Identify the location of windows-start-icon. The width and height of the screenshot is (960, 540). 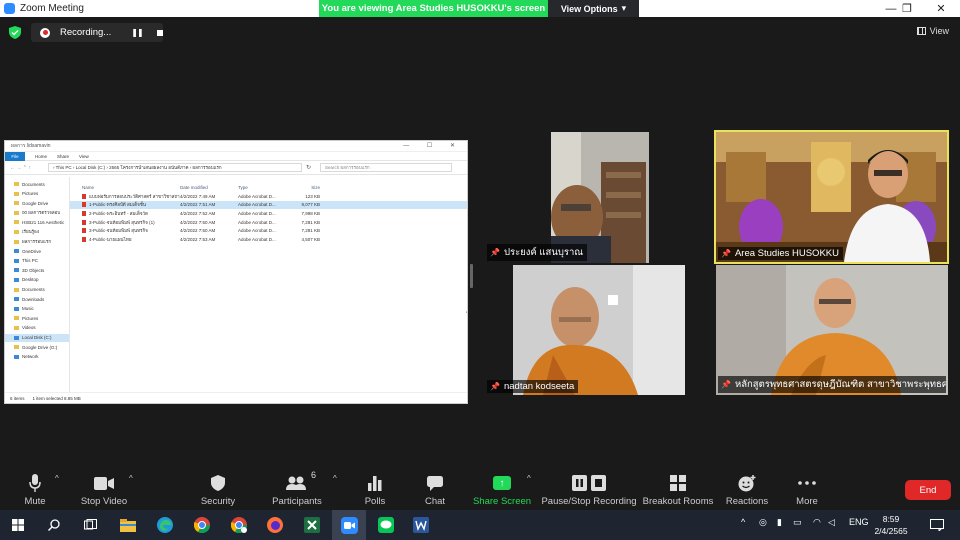
(18, 525).